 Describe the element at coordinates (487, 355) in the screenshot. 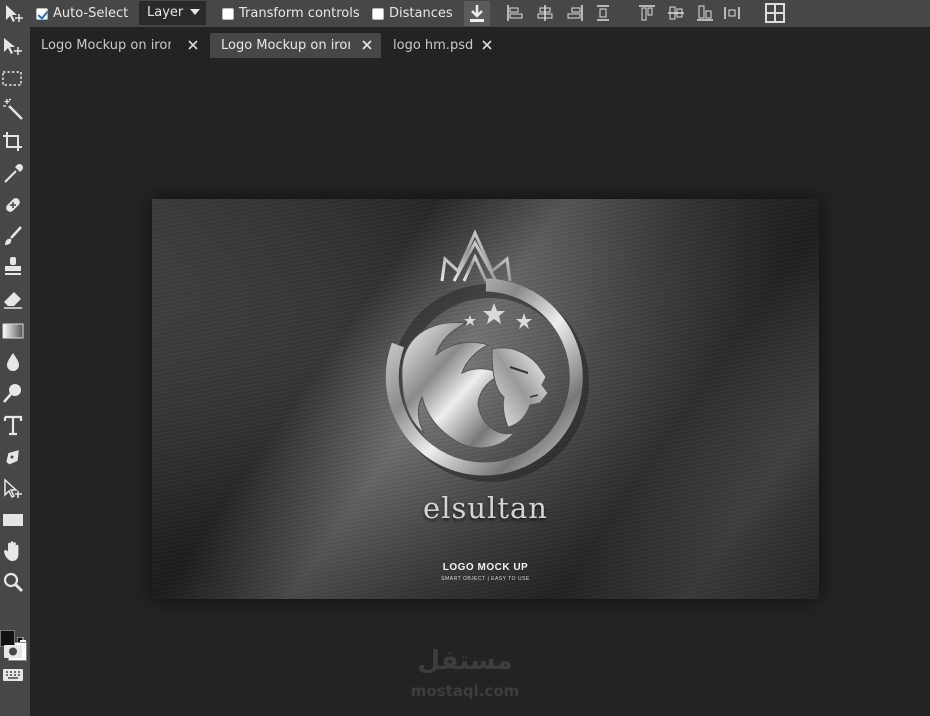

I see `lion-crest-logo` at that location.